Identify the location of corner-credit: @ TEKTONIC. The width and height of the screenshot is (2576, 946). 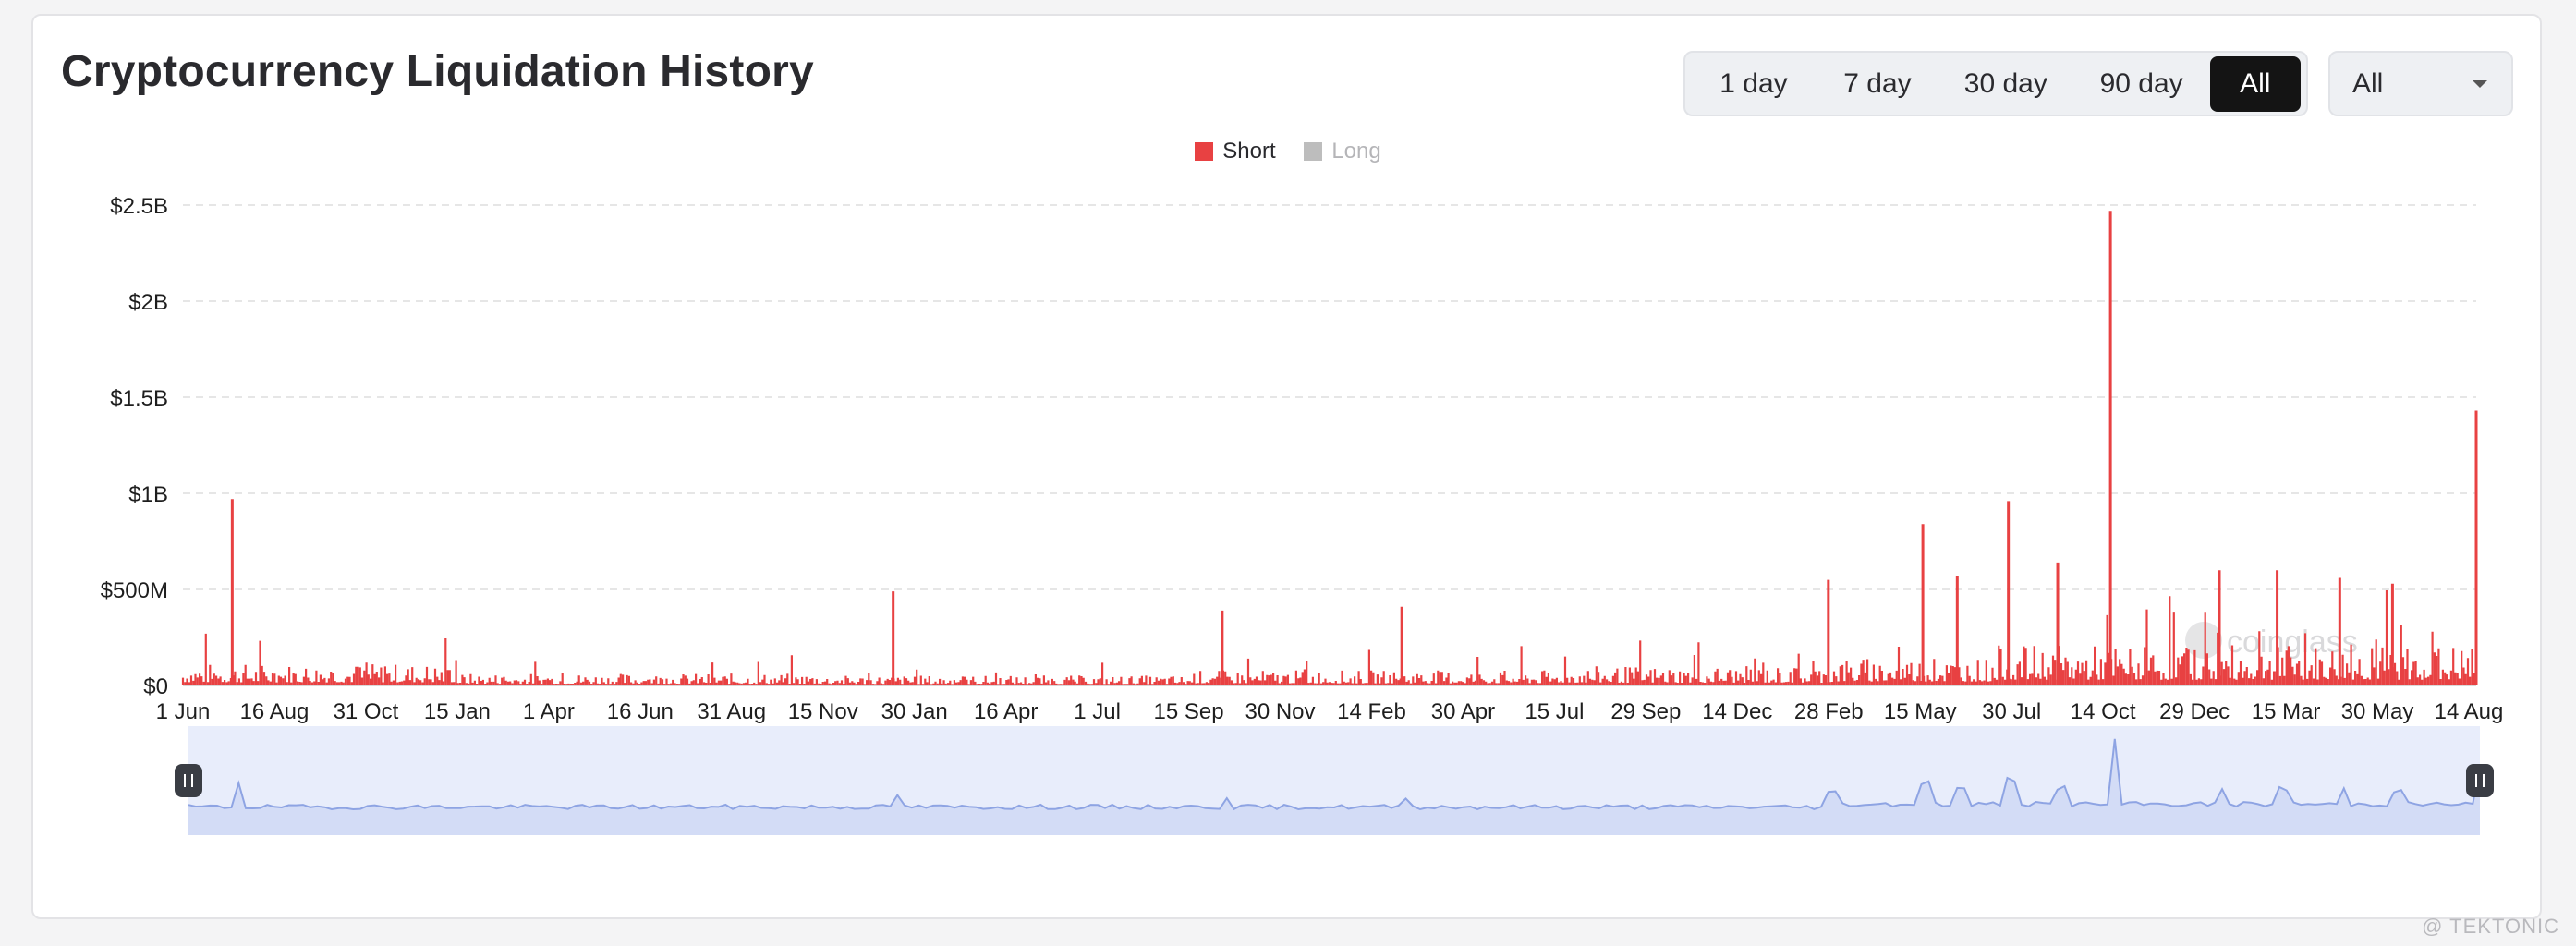
(2490, 926).